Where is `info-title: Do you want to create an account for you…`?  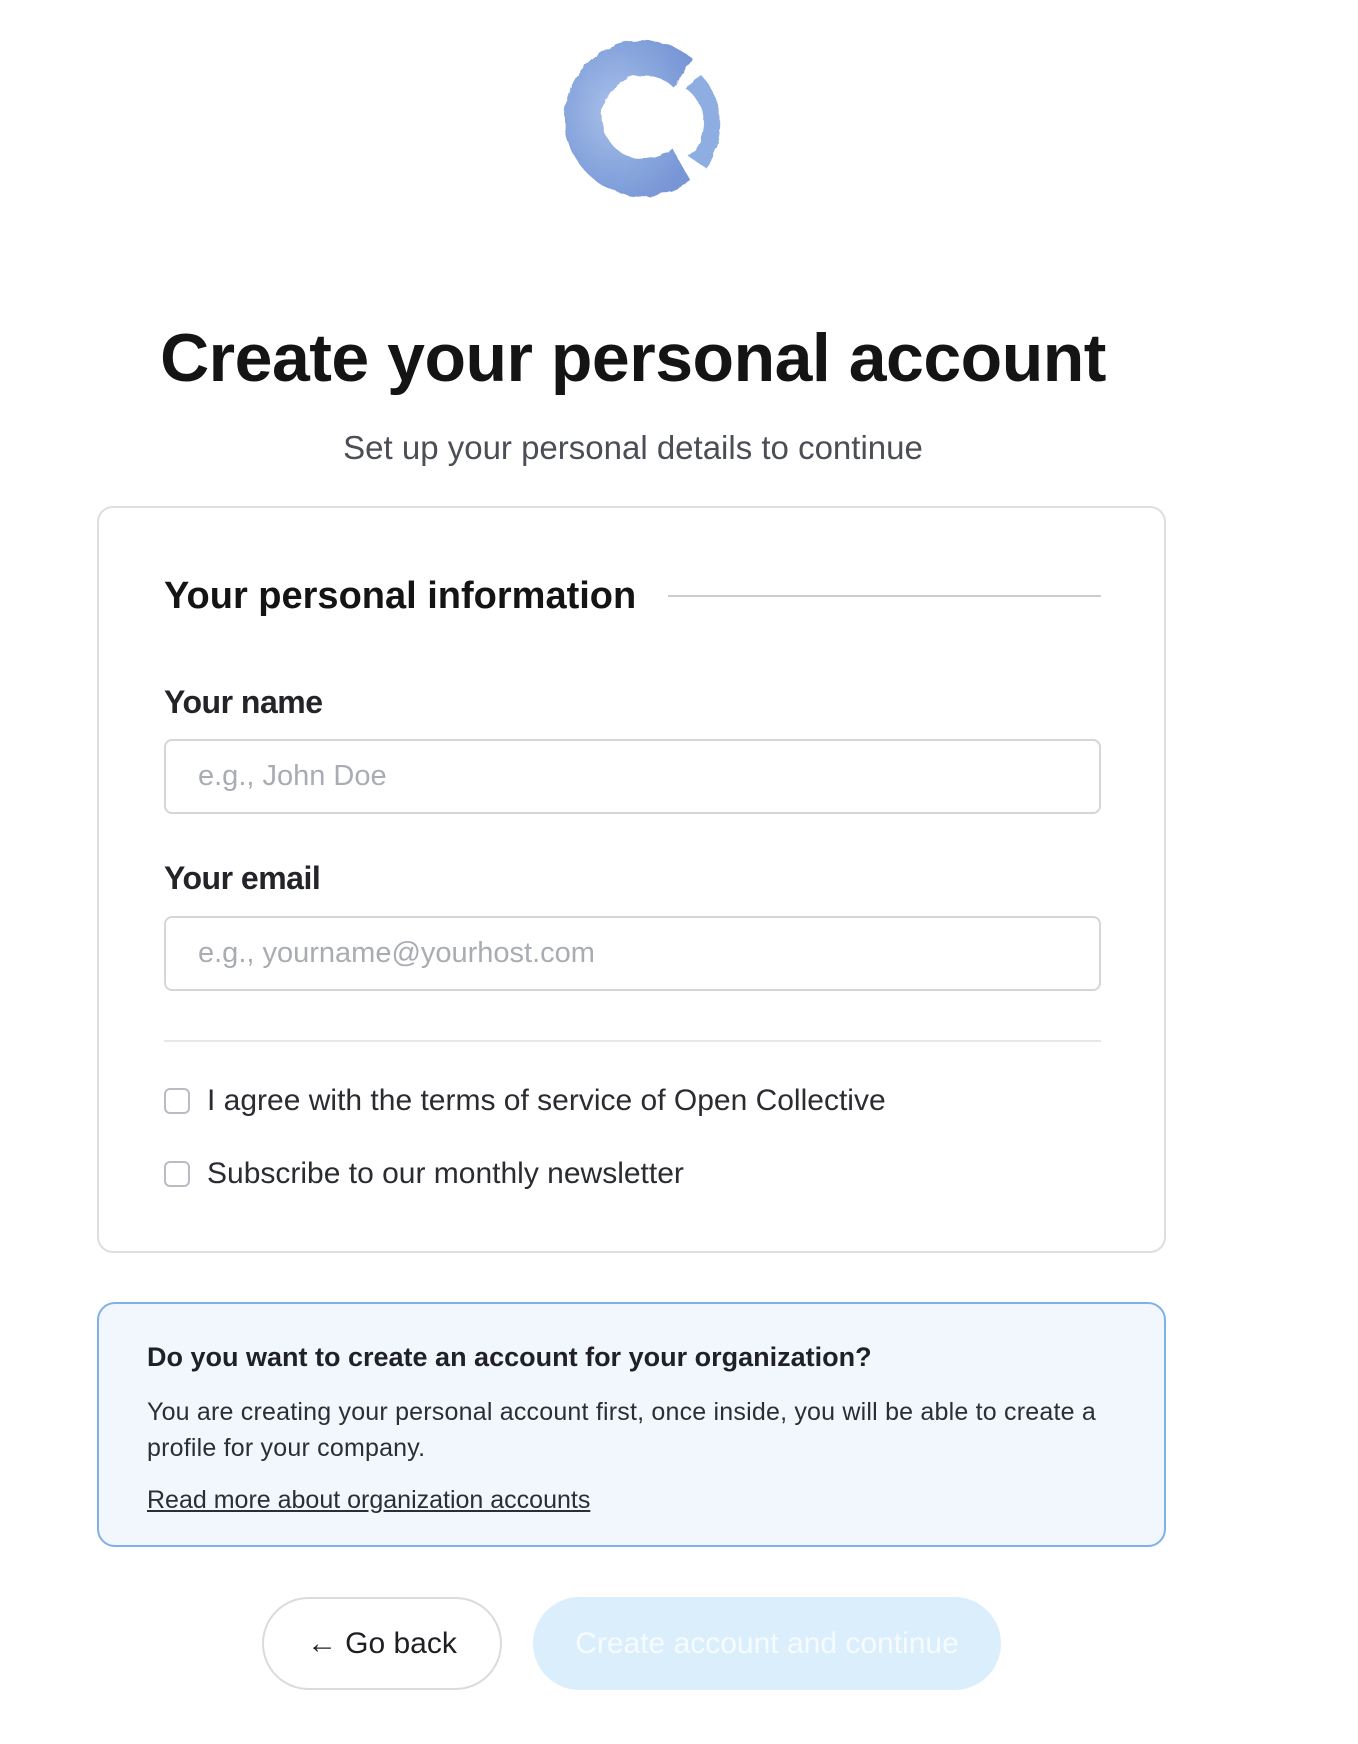
info-title: Do you want to create an account for you… is located at coordinates (509, 1357).